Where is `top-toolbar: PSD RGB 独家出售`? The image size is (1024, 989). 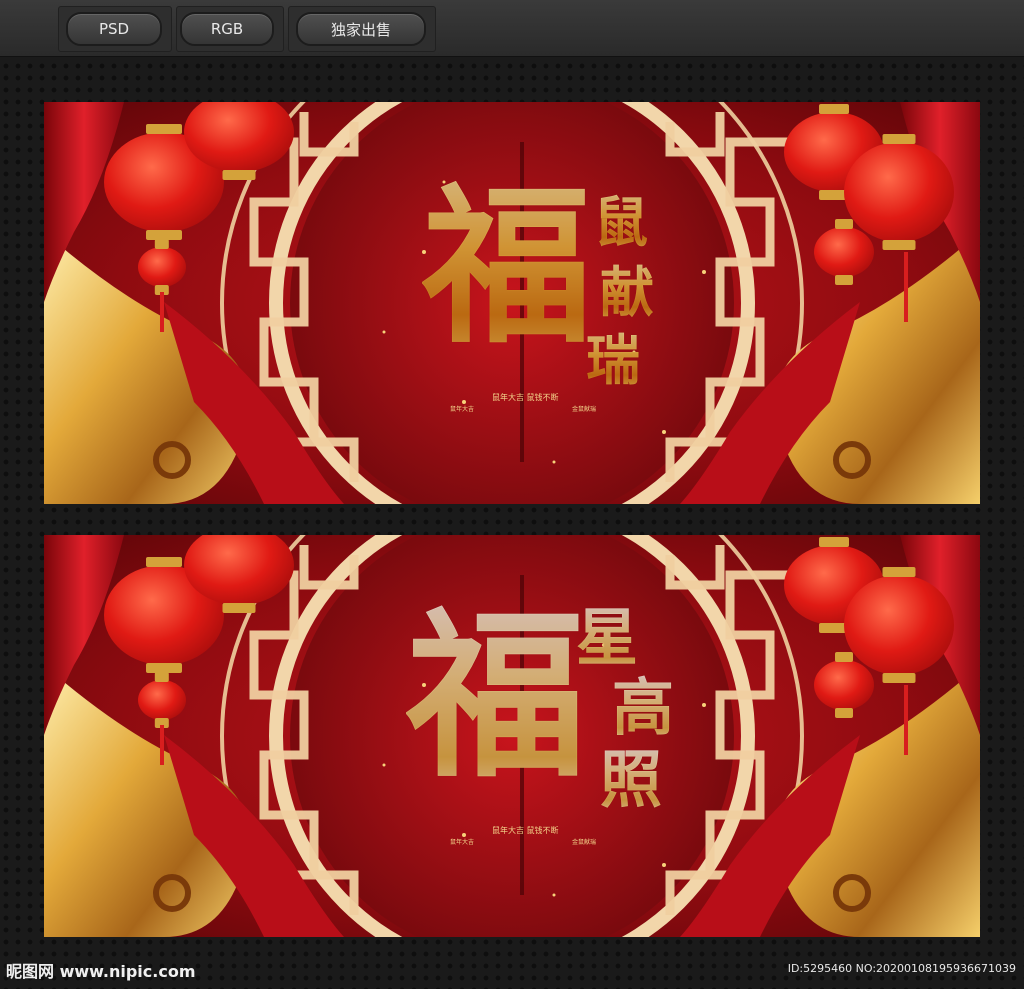 top-toolbar: PSD RGB 独家出售 is located at coordinates (512, 28).